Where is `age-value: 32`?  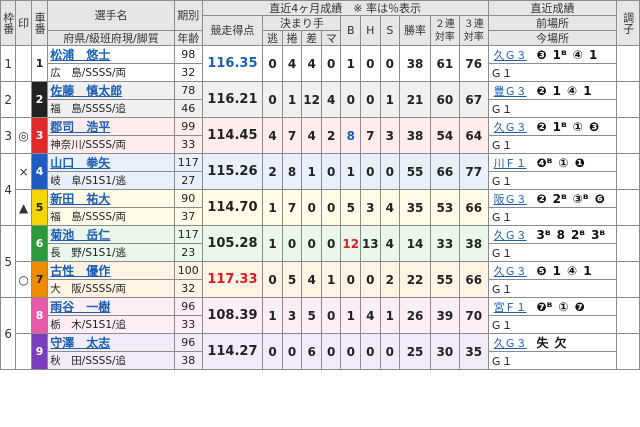 age-value: 32 is located at coordinates (188, 72).